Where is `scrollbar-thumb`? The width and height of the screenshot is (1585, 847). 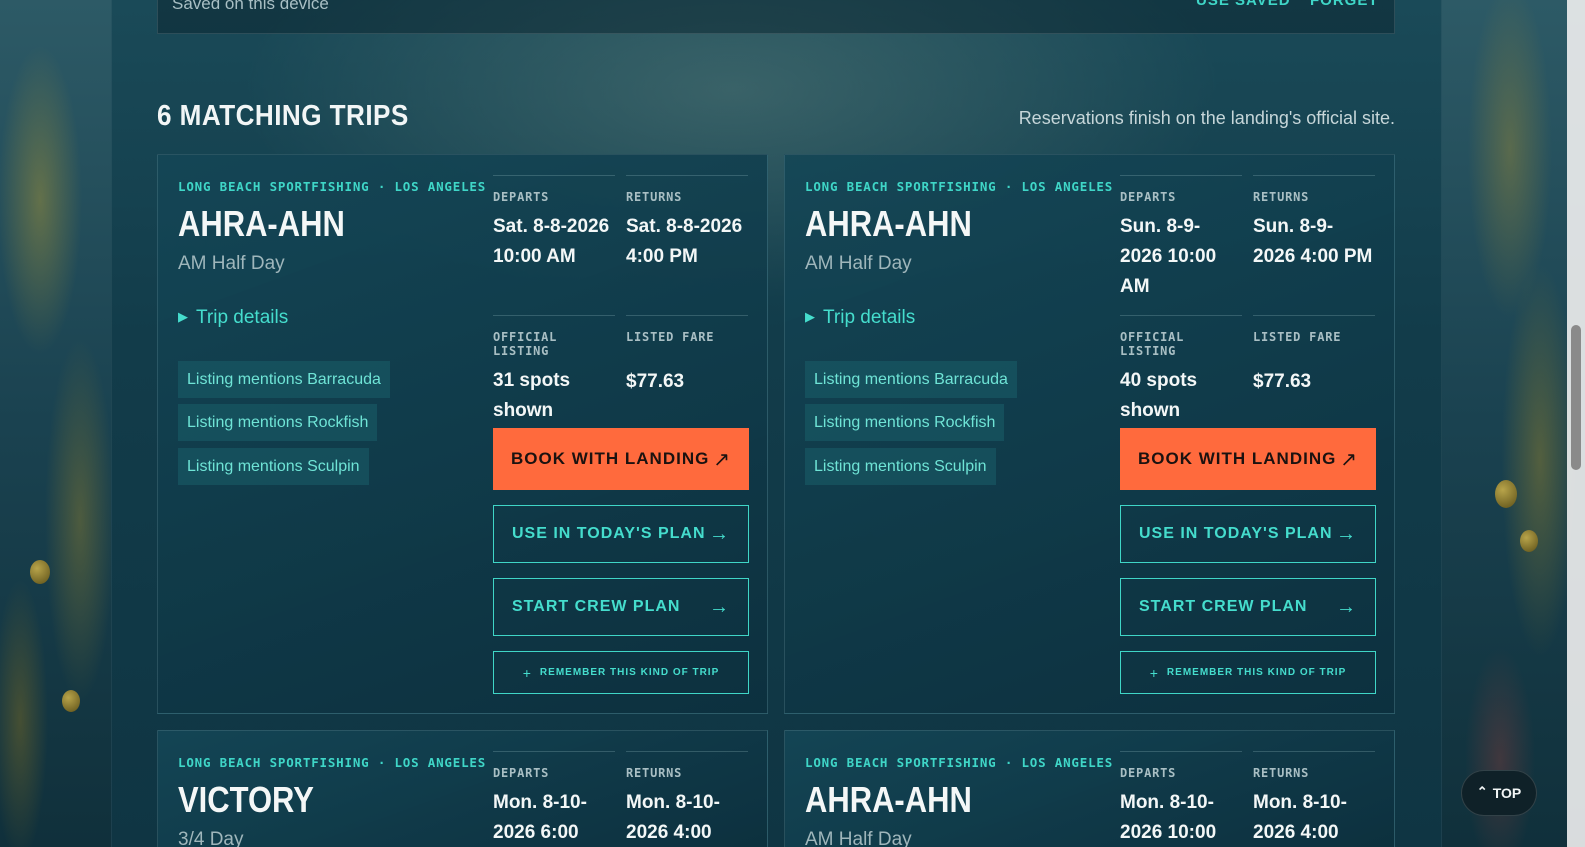 scrollbar-thumb is located at coordinates (1576, 397).